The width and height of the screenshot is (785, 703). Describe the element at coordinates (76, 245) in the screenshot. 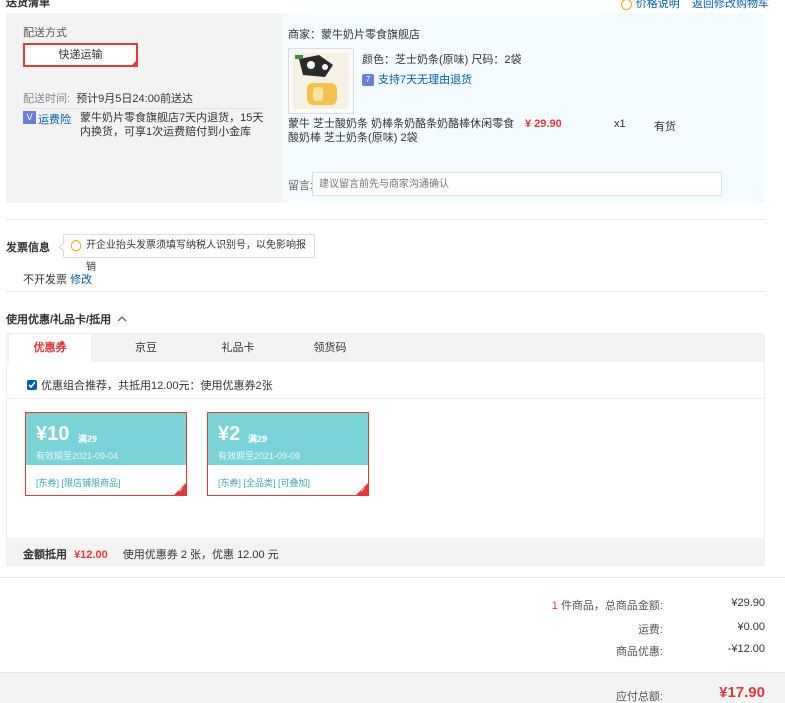

I see `lightbulb-icon` at that location.